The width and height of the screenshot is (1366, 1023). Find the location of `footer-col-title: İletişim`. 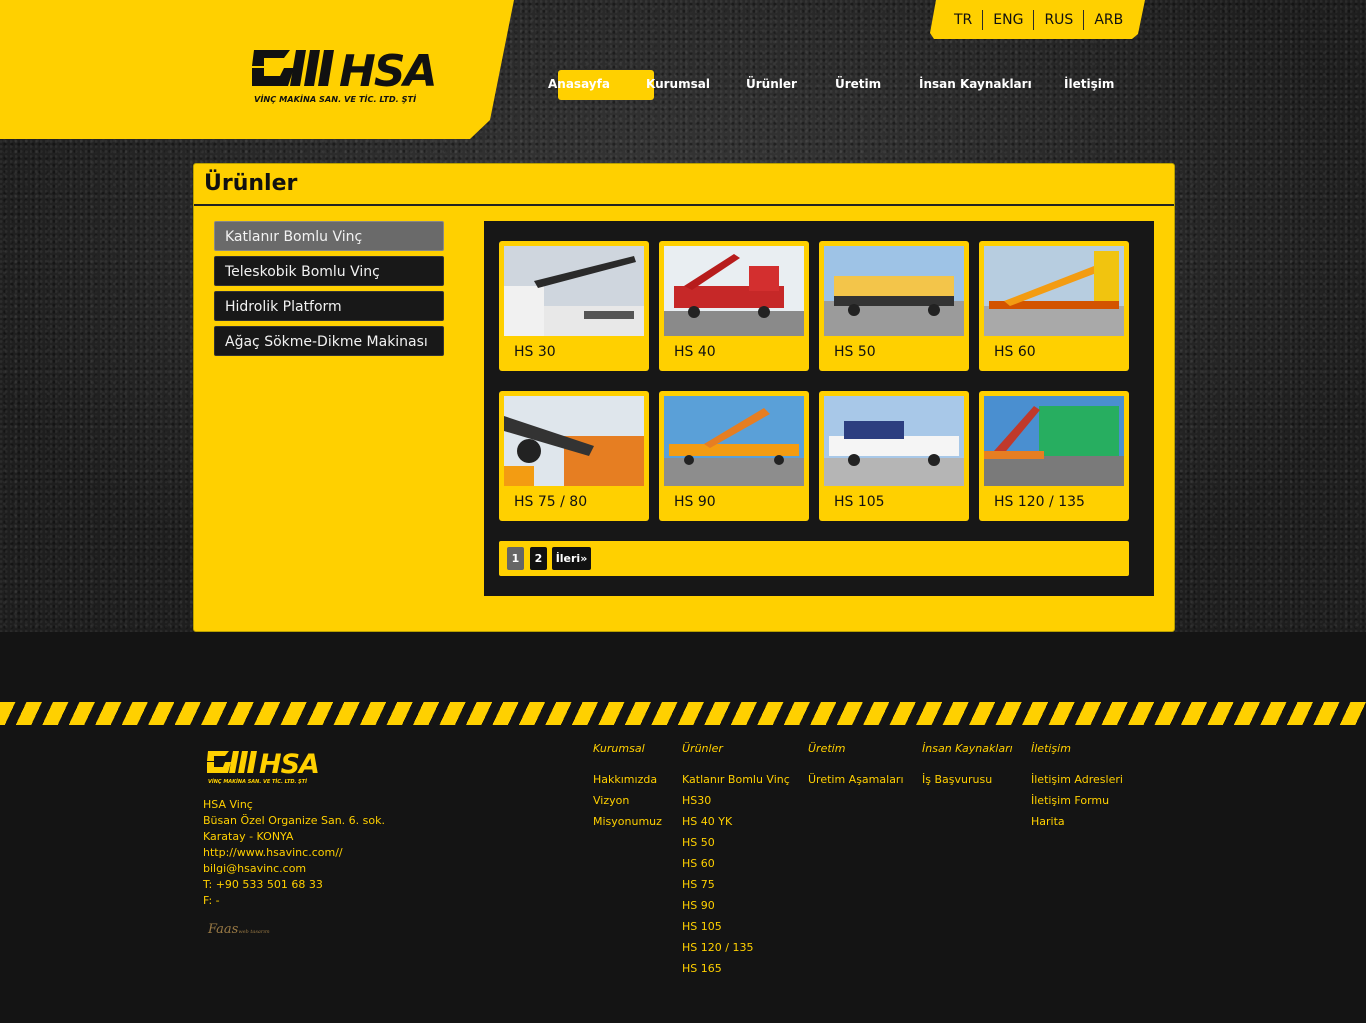

footer-col-title: İletişim is located at coordinates (1077, 748).